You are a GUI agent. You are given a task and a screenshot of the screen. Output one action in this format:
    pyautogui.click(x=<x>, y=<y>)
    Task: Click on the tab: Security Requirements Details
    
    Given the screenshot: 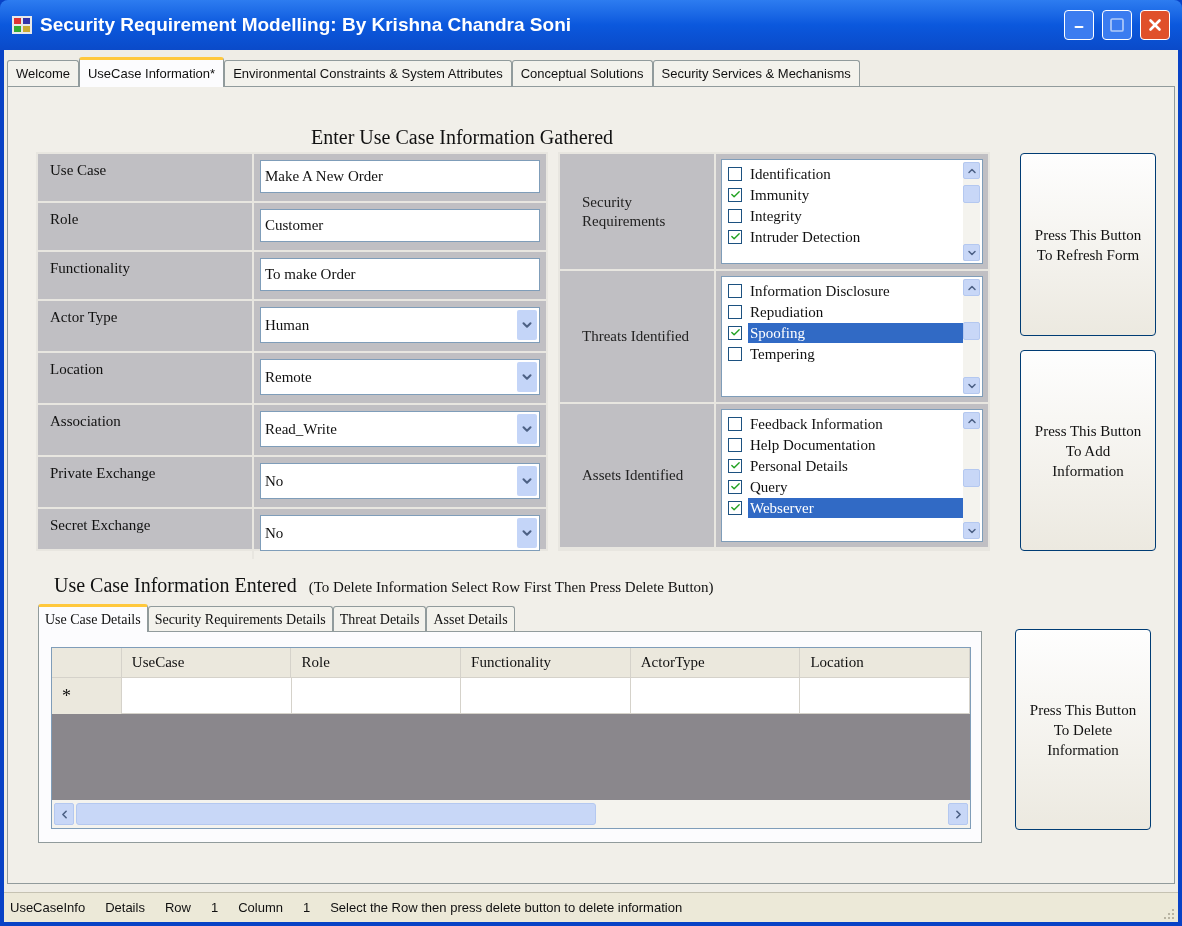 What is the action you would take?
    pyautogui.click(x=240, y=618)
    